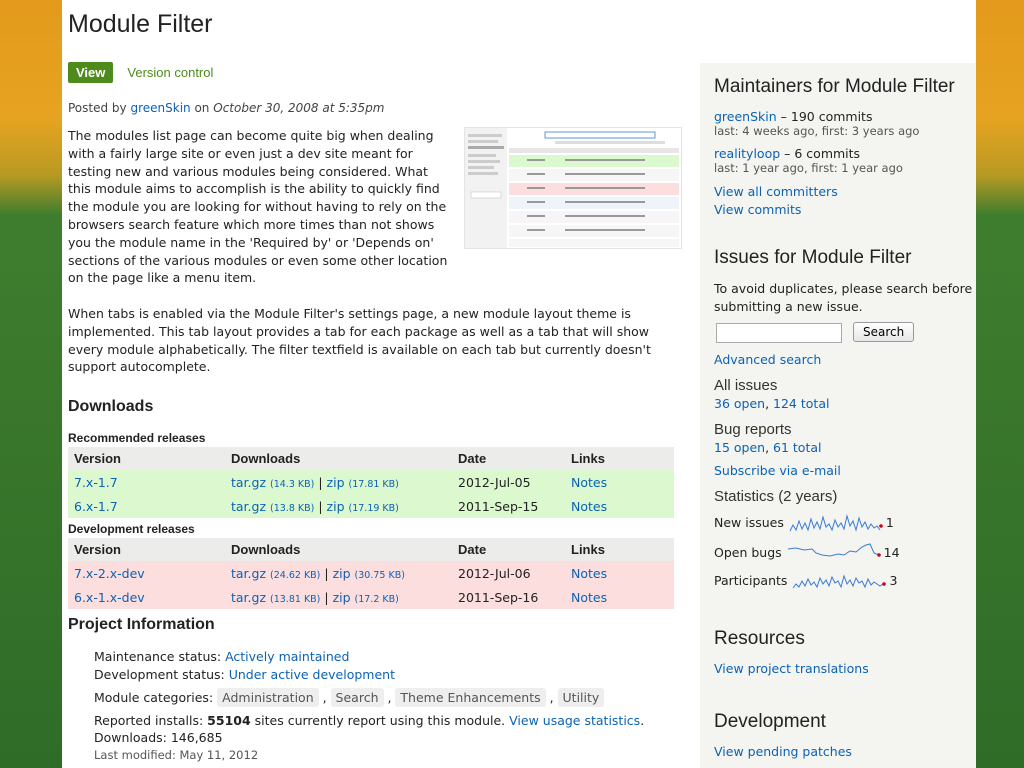  I want to click on resources-heading: Resources, so click(759, 638).